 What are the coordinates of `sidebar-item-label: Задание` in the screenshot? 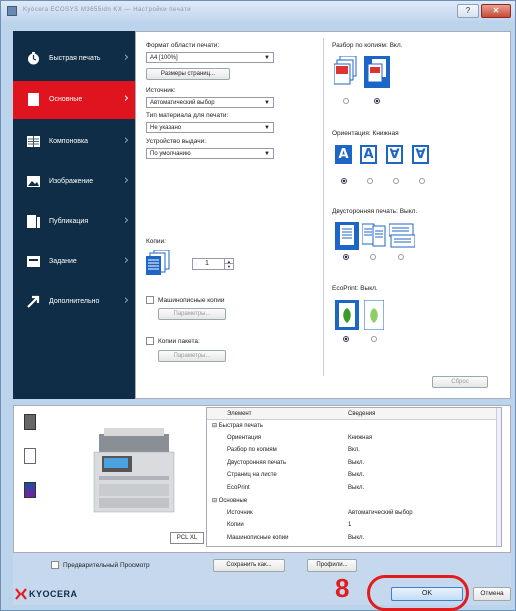 It's located at (63, 261).